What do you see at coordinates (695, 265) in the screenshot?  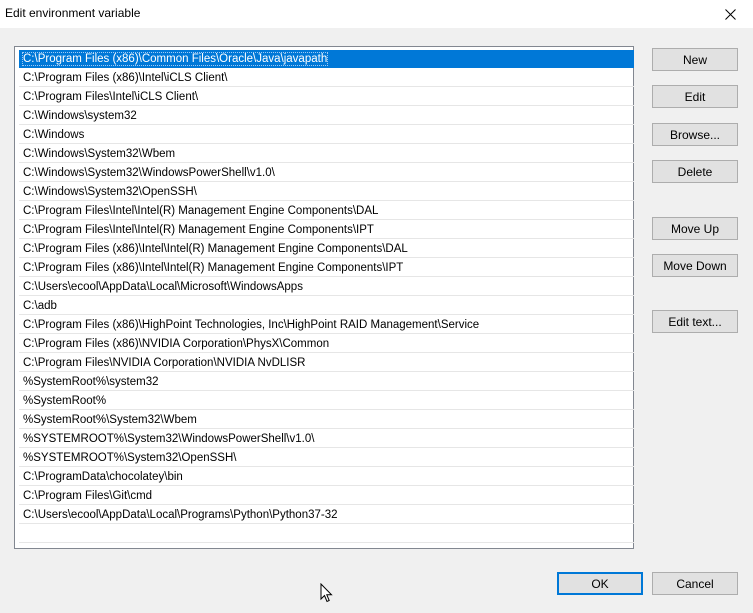 I see `move-down-button: Move Down` at bounding box center [695, 265].